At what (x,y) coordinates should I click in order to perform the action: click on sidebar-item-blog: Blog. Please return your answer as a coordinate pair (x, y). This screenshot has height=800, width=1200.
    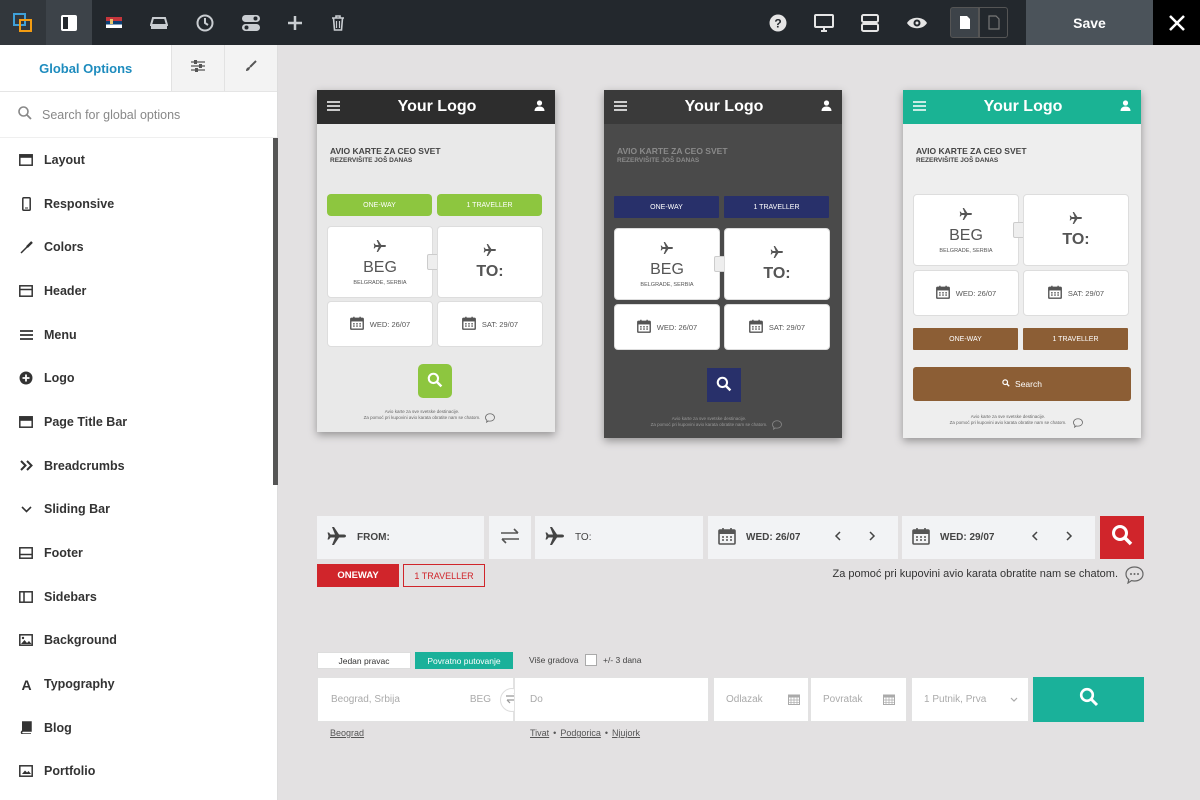
    Looking at the image, I should click on (138, 728).